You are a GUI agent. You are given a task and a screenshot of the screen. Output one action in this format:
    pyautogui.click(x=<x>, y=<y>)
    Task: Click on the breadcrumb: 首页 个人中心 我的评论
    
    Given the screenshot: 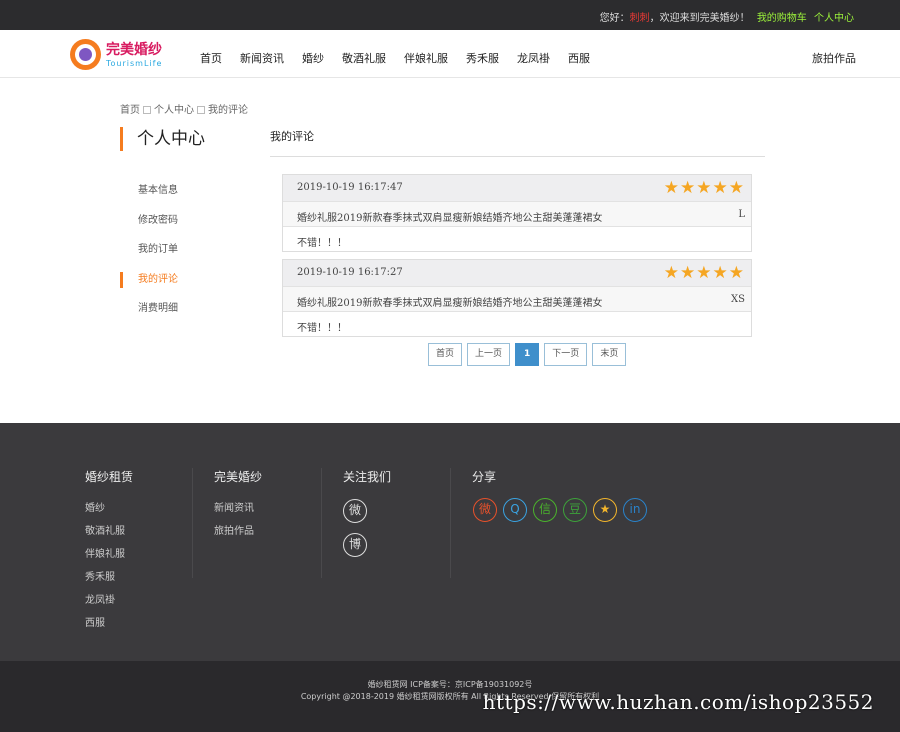 What is the action you would take?
    pyautogui.click(x=184, y=108)
    